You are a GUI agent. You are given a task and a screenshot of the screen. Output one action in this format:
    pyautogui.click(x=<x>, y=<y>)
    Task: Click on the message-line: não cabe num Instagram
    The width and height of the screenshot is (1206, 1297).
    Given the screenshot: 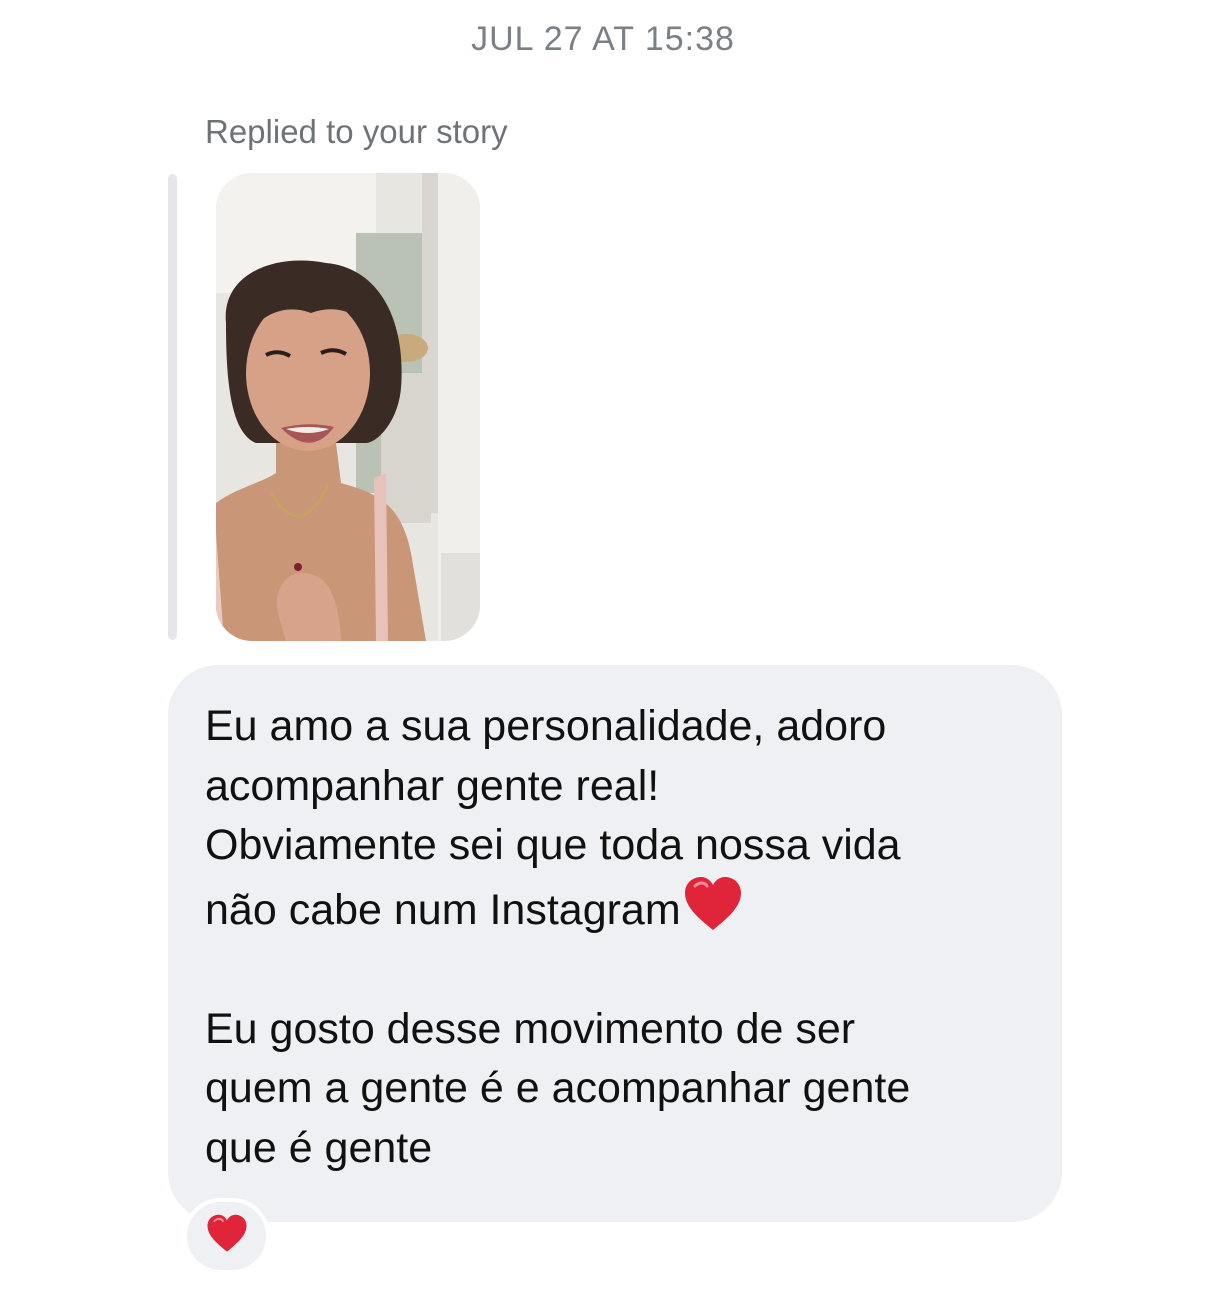 What is the action you would take?
    pyautogui.click(x=443, y=909)
    